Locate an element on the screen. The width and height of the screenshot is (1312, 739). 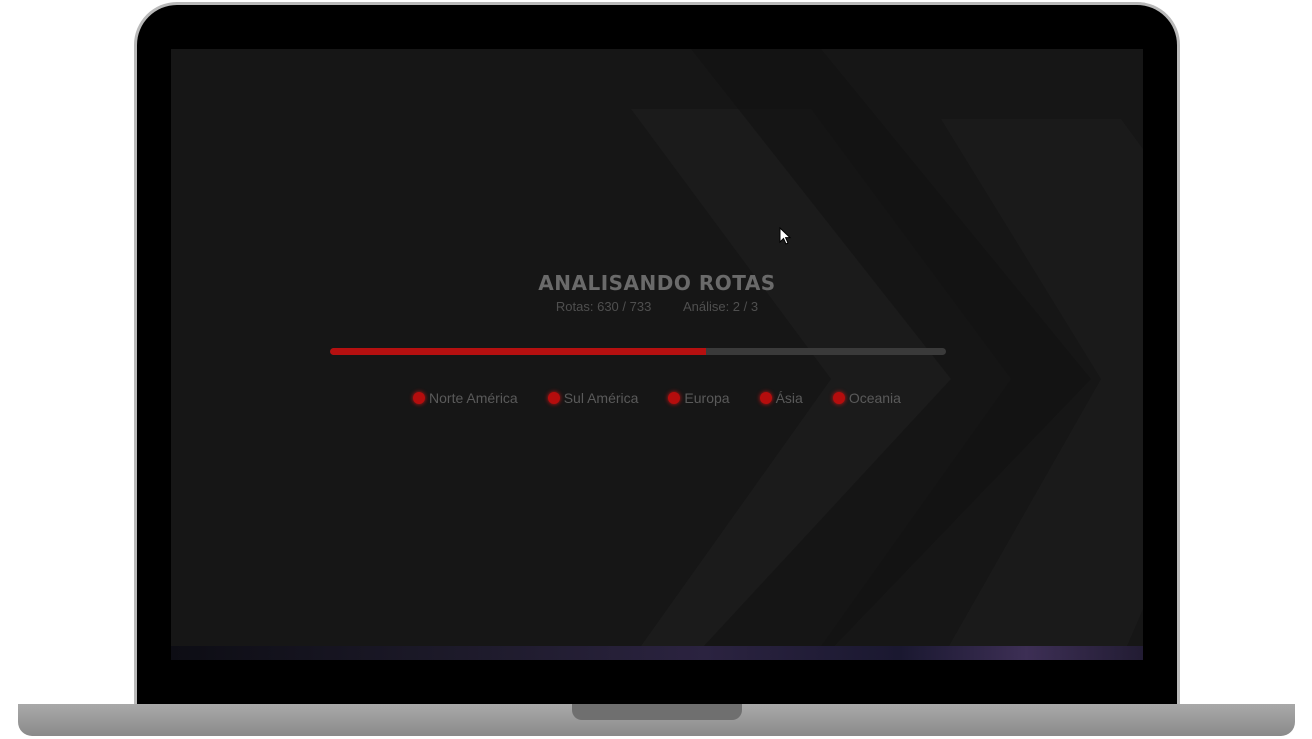
region-item: Ásia is located at coordinates (781, 398).